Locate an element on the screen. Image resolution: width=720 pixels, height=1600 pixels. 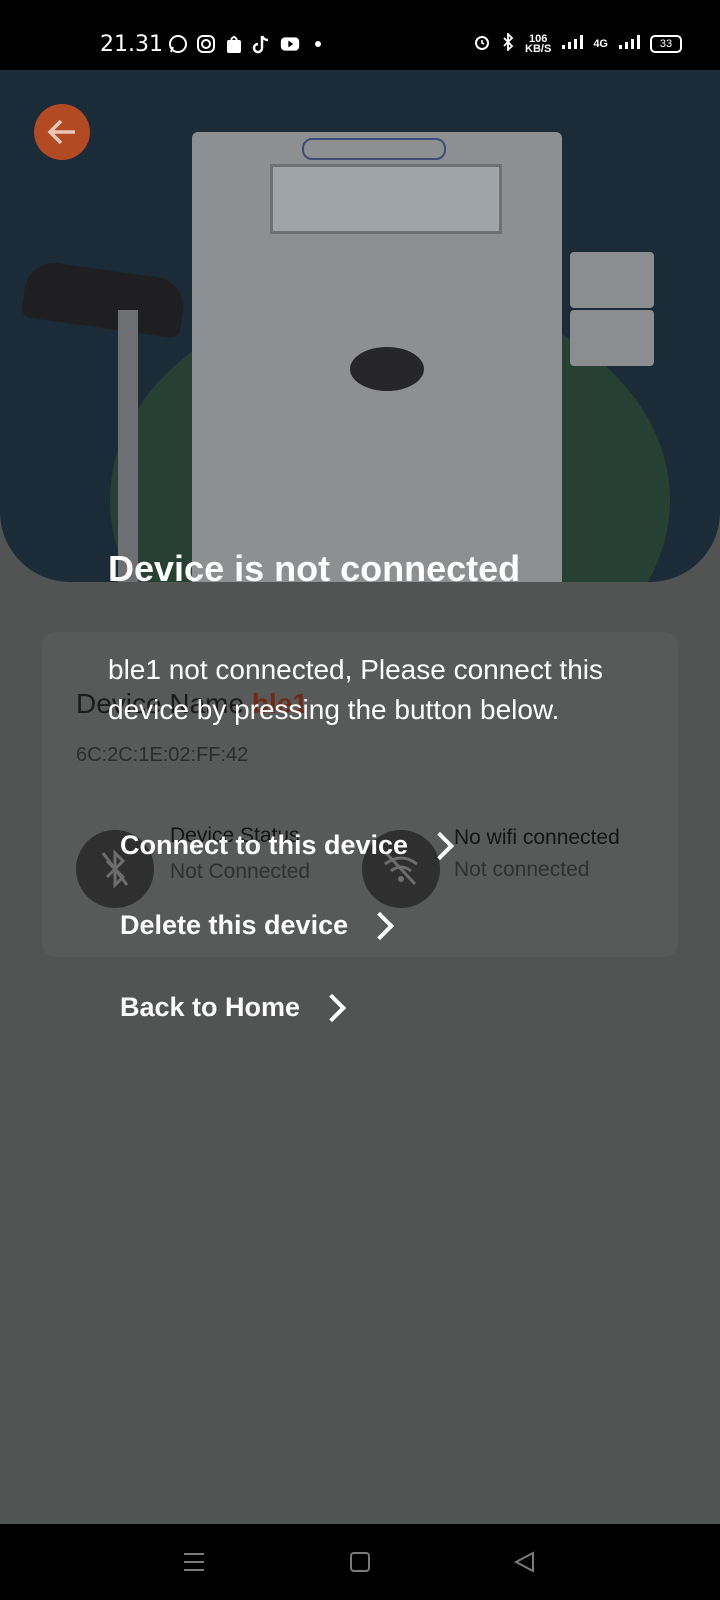
back-button is located at coordinates (62, 132).